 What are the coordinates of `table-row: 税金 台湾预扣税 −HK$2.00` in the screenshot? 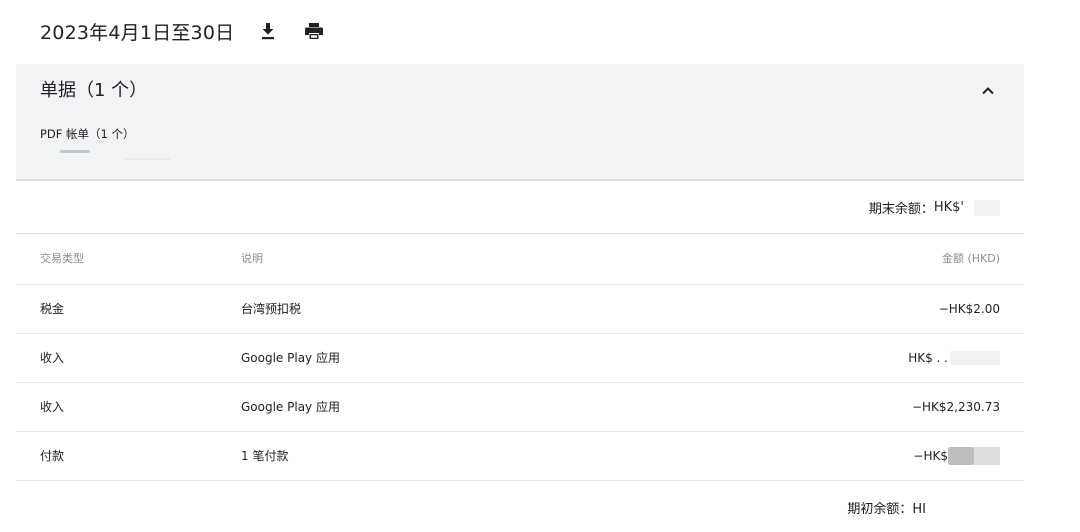 It's located at (520, 309).